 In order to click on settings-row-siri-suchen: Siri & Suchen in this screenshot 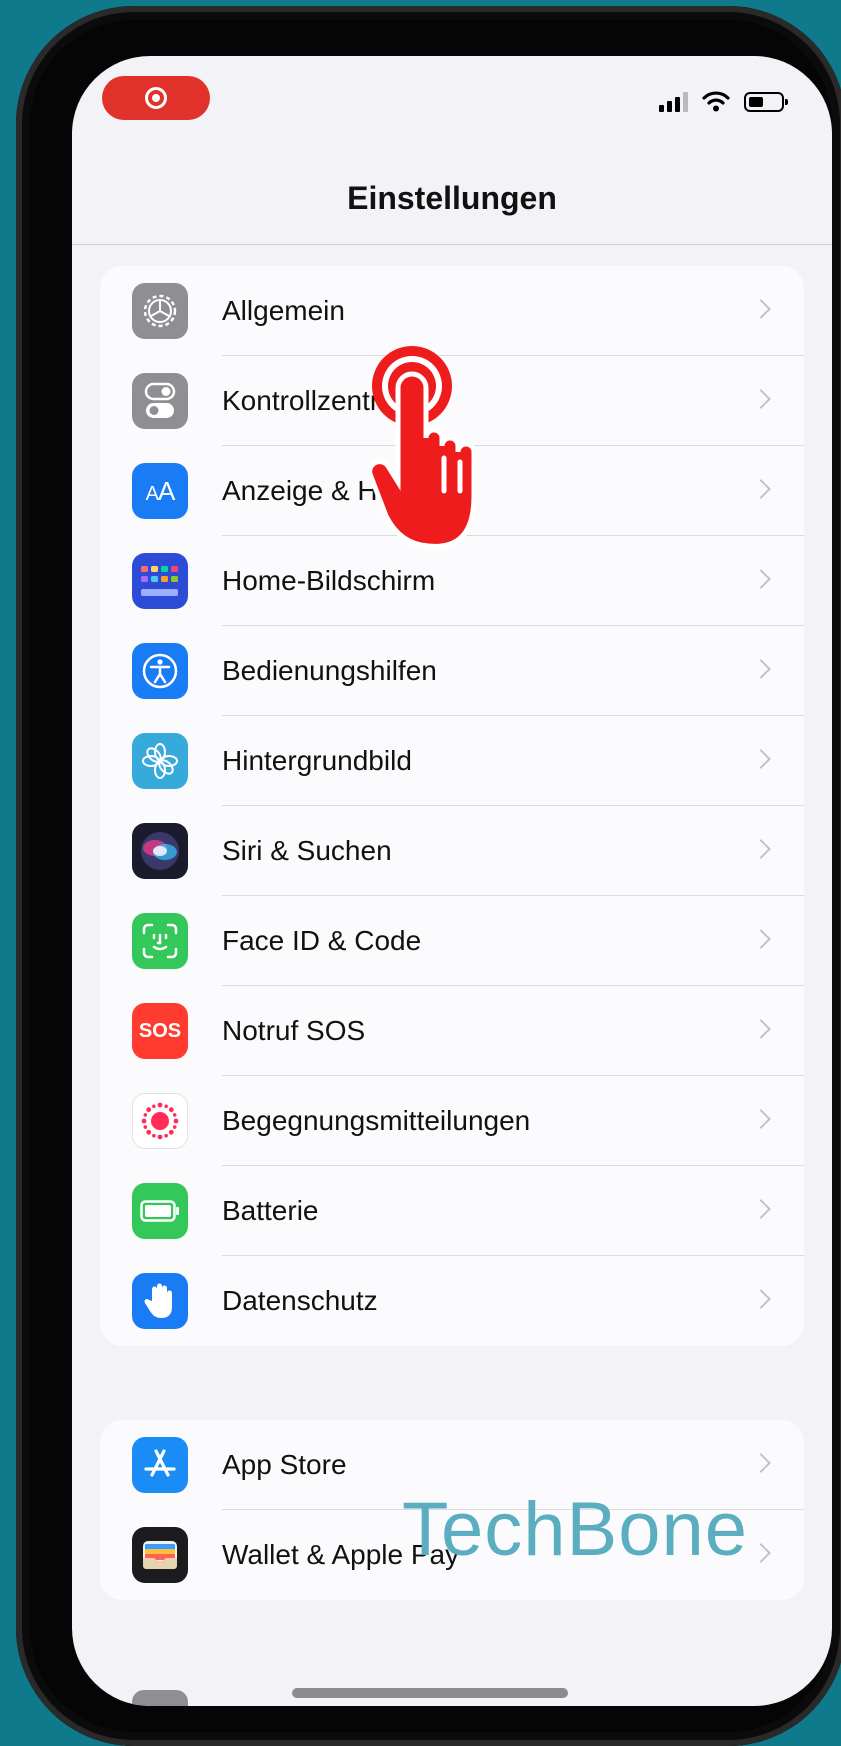, I will do `click(452, 851)`.